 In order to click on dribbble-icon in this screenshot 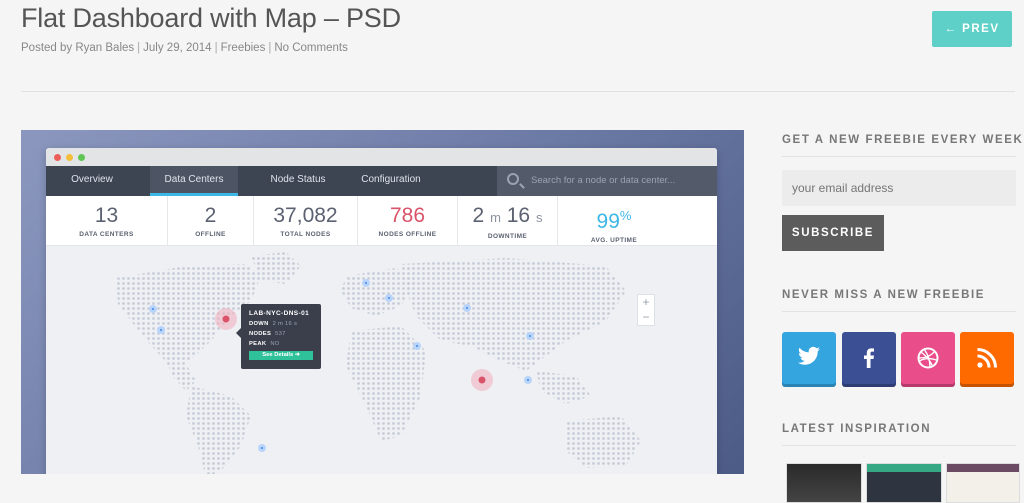, I will do `click(928, 358)`.